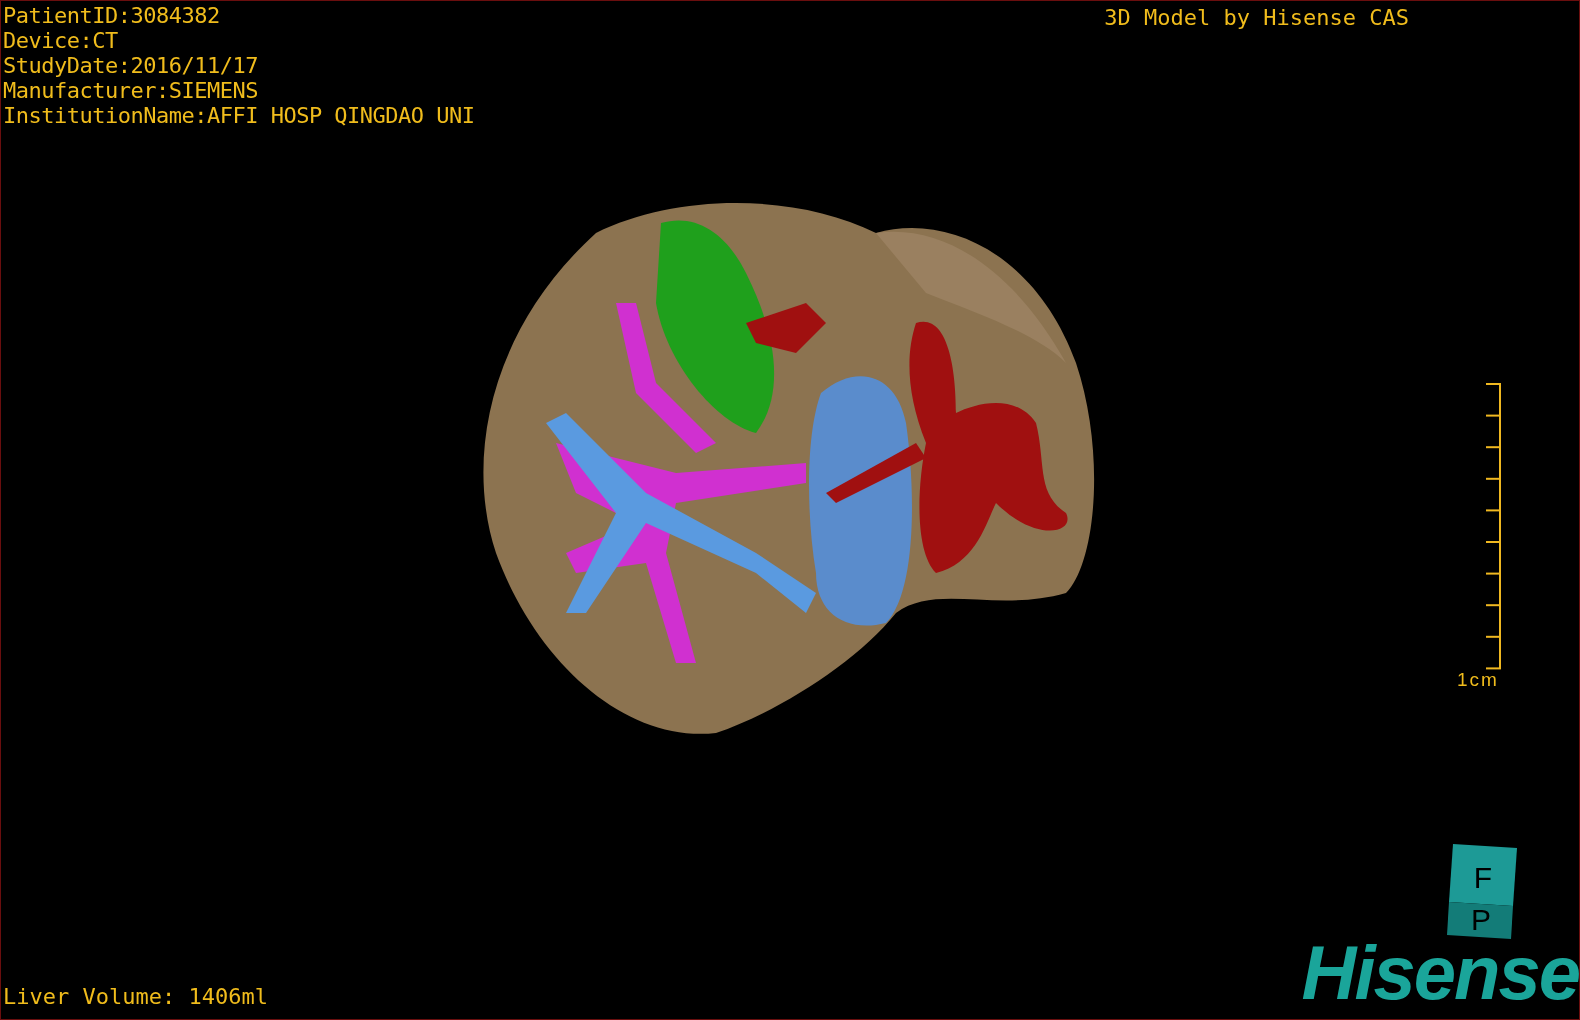 This screenshot has height=1020, width=1580. What do you see at coordinates (239, 115) in the screenshot?
I see `patient-info-line: InstitutionName:AFFI HOSP QINGDAO UNI` at bounding box center [239, 115].